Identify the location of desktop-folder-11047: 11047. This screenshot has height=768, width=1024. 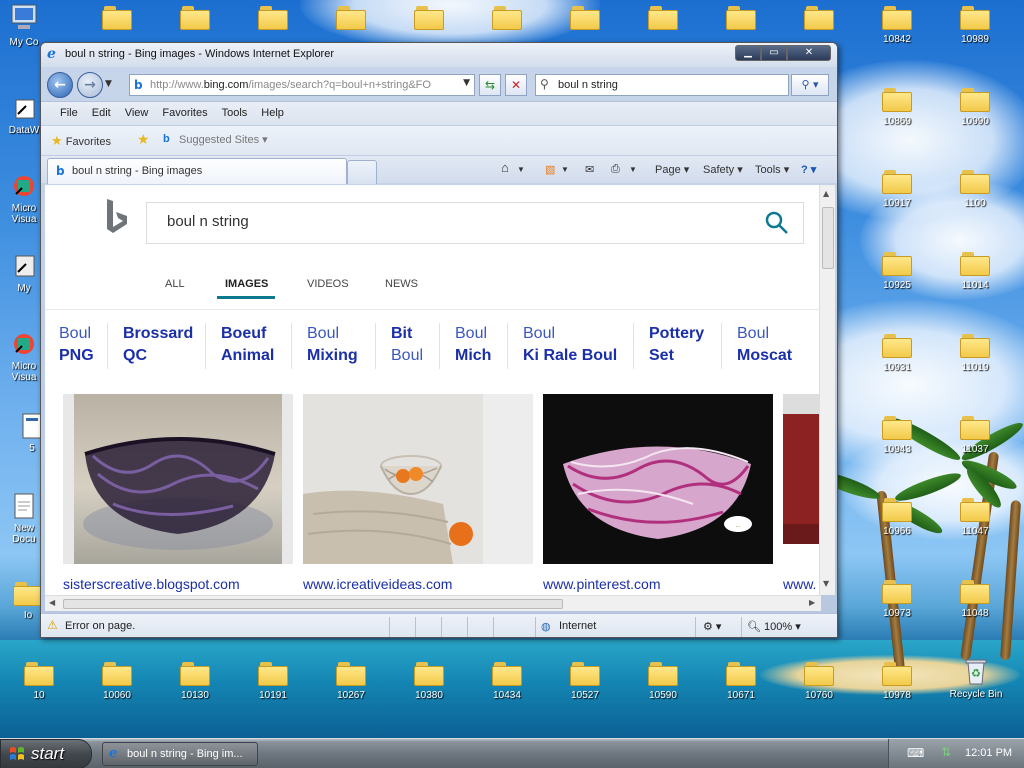
(975, 524).